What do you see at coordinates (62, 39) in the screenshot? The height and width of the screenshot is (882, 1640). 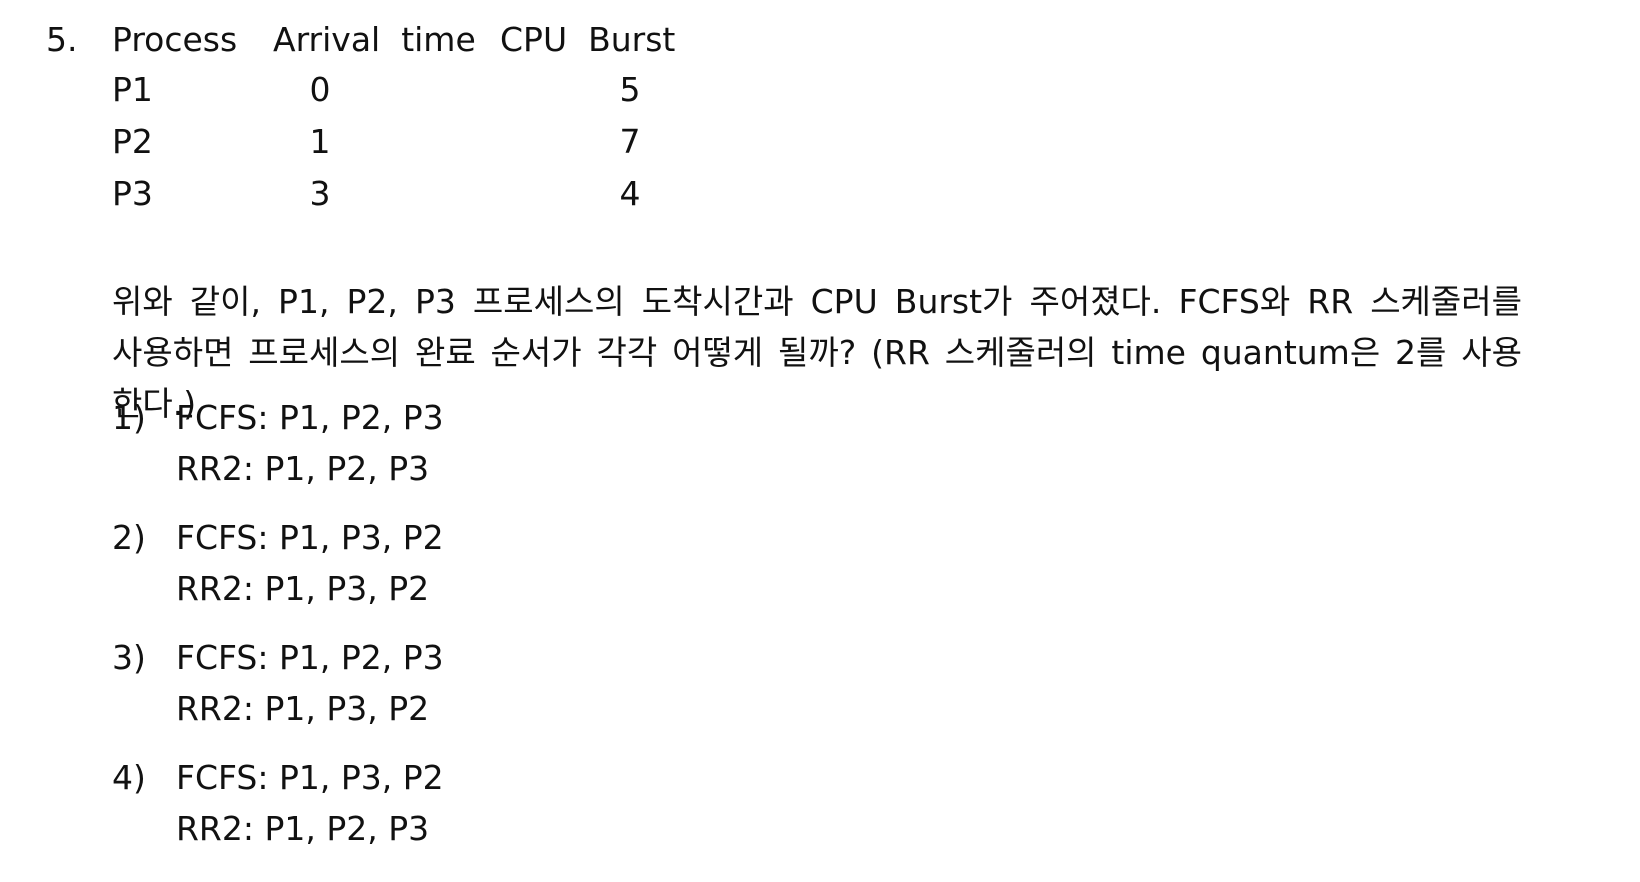 I see `question-number: 5.` at bounding box center [62, 39].